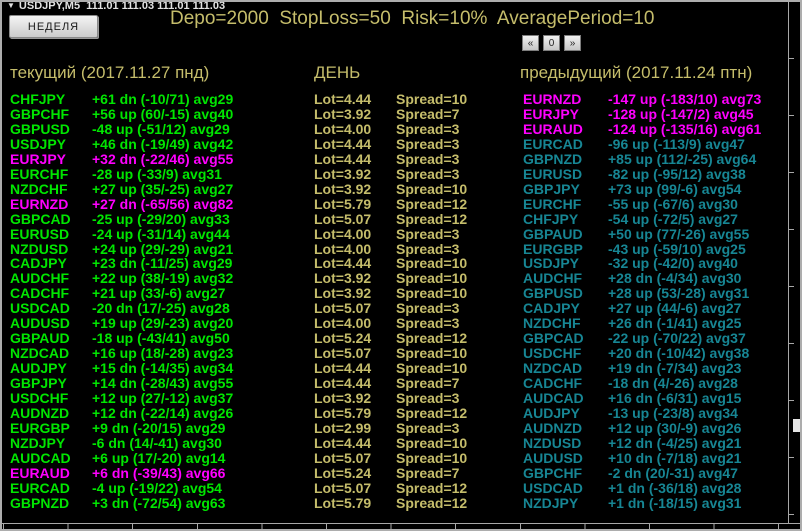 The image size is (802, 531). I want to click on previous-pair: USDJPY, so click(551, 263).